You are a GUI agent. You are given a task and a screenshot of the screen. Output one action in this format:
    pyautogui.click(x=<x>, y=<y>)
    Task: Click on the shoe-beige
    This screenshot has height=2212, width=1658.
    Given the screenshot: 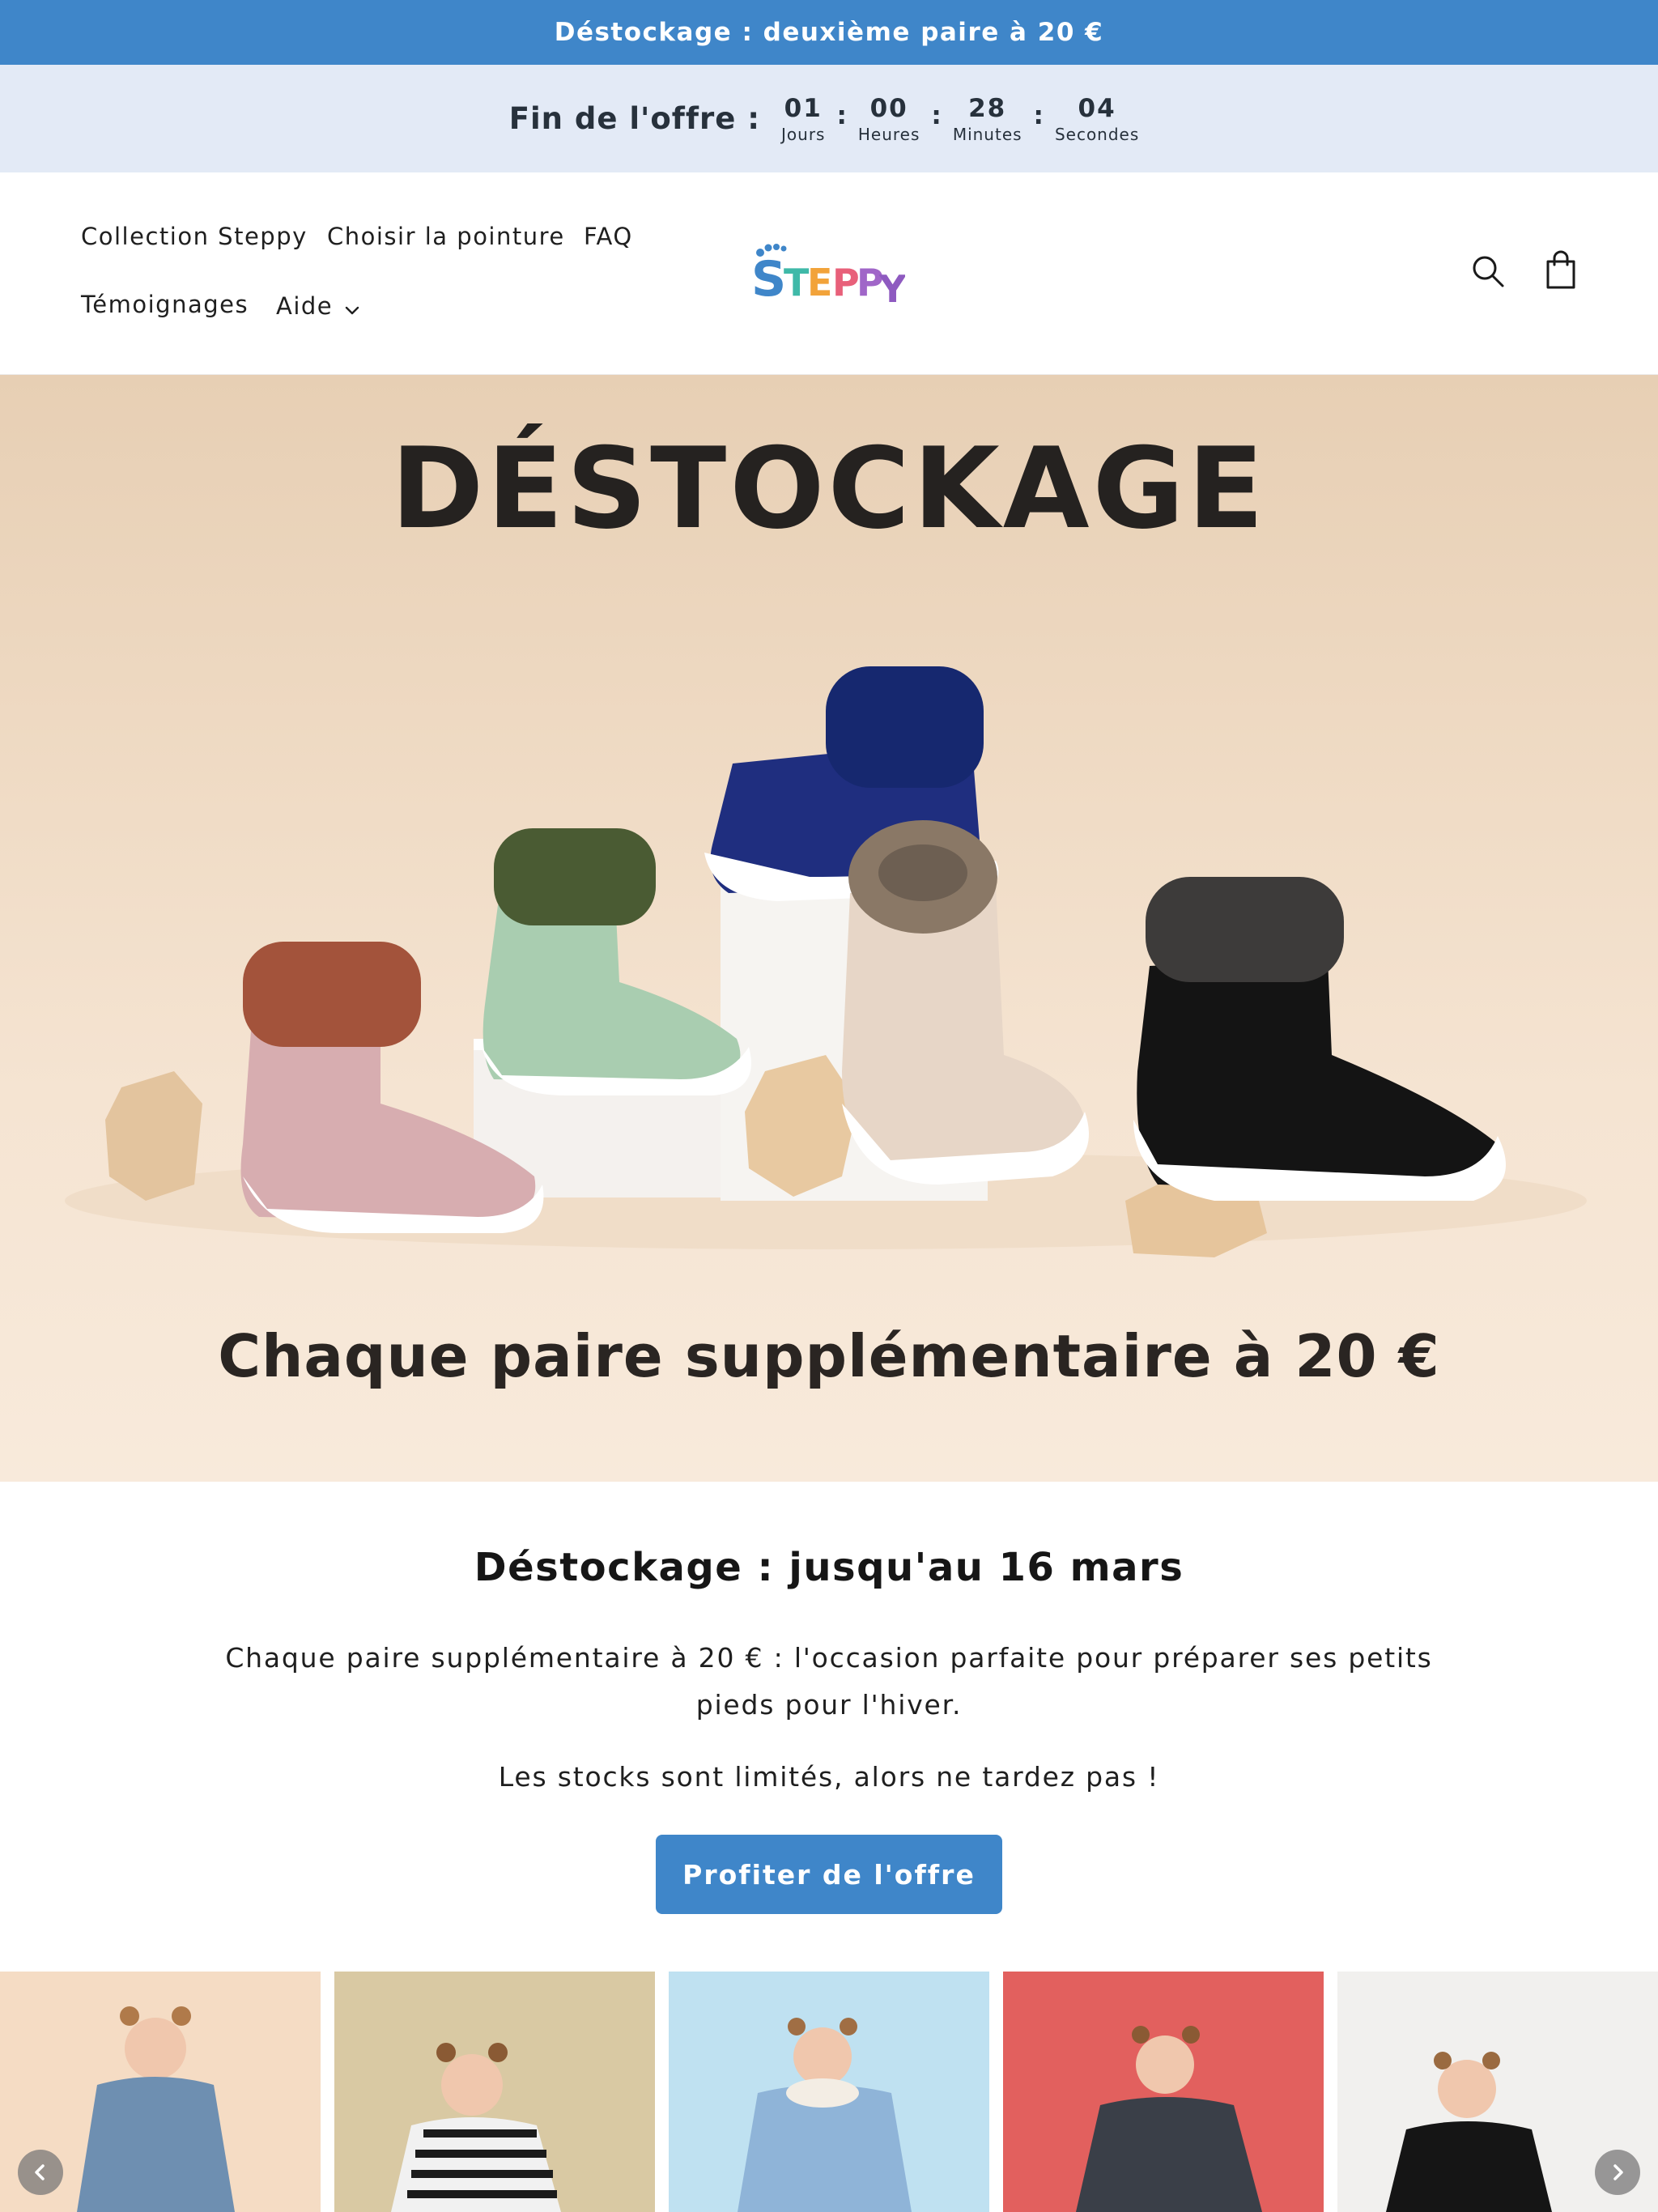 What is the action you would take?
    pyautogui.click(x=965, y=1003)
    